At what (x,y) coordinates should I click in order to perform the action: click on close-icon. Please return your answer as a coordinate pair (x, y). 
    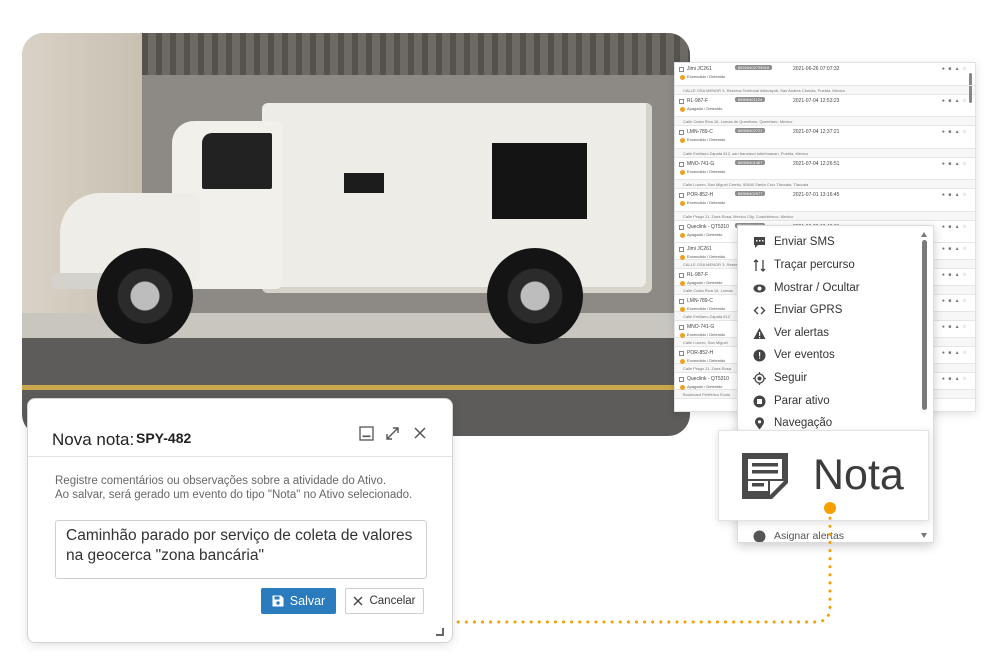
    Looking at the image, I should click on (420, 433).